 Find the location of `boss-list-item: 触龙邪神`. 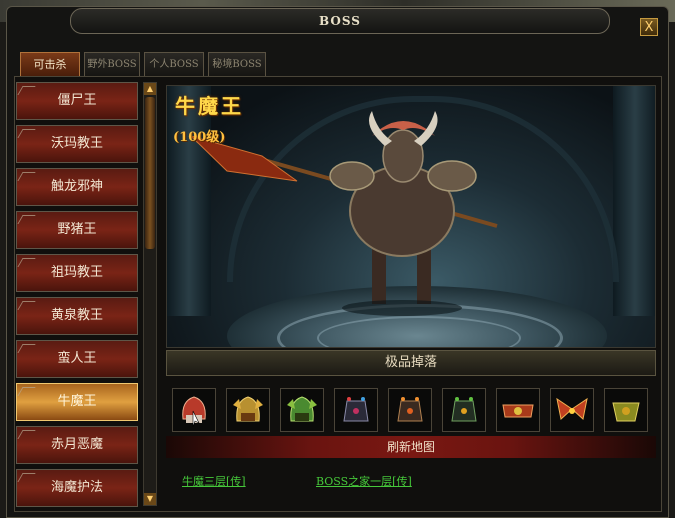

boss-list-item: 触龙邪神 is located at coordinates (77, 187).